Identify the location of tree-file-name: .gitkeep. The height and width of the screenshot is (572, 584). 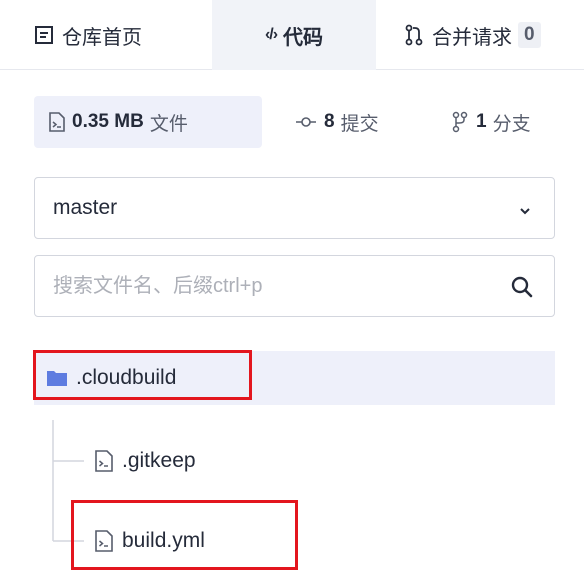
(159, 460).